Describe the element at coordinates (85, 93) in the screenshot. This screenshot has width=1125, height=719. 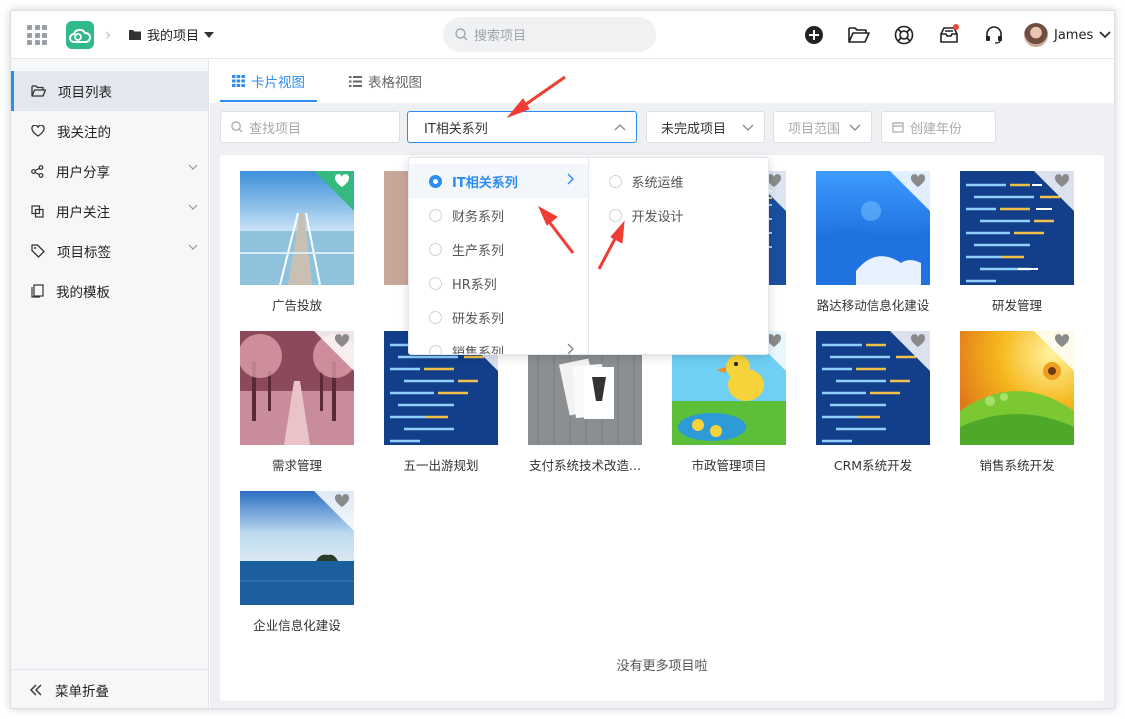
I see `sidebar-item-label: 项目列表` at that location.